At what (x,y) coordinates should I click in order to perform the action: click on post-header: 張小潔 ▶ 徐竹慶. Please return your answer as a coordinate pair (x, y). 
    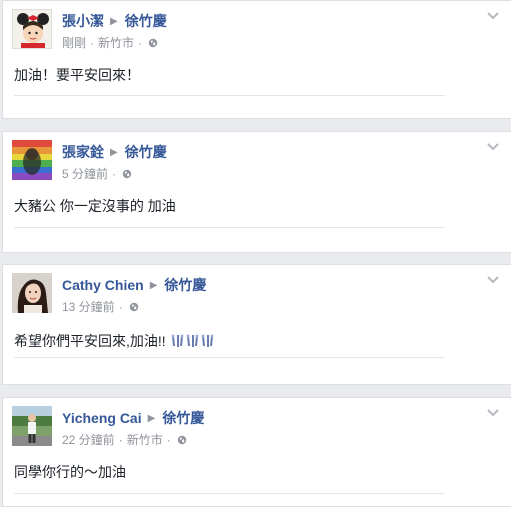
    Looking at the image, I should click on (271, 21).